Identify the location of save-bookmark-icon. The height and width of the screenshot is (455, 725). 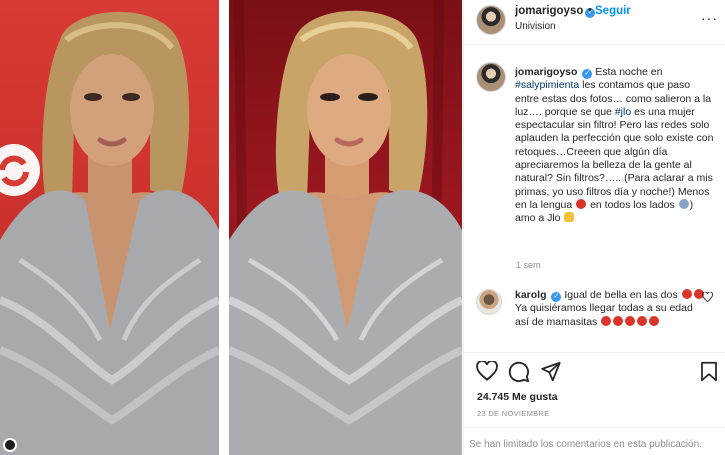
(709, 371).